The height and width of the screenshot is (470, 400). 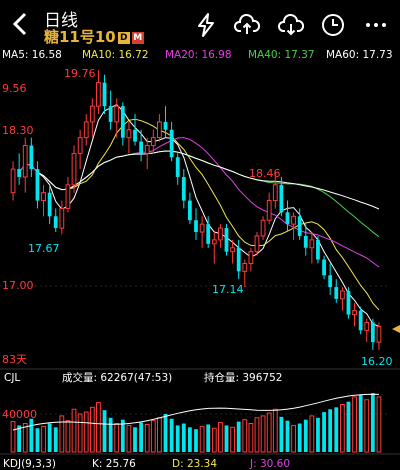 What do you see at coordinates (396, 329) in the screenshot?
I see `current-price-pointer-icon` at bounding box center [396, 329].